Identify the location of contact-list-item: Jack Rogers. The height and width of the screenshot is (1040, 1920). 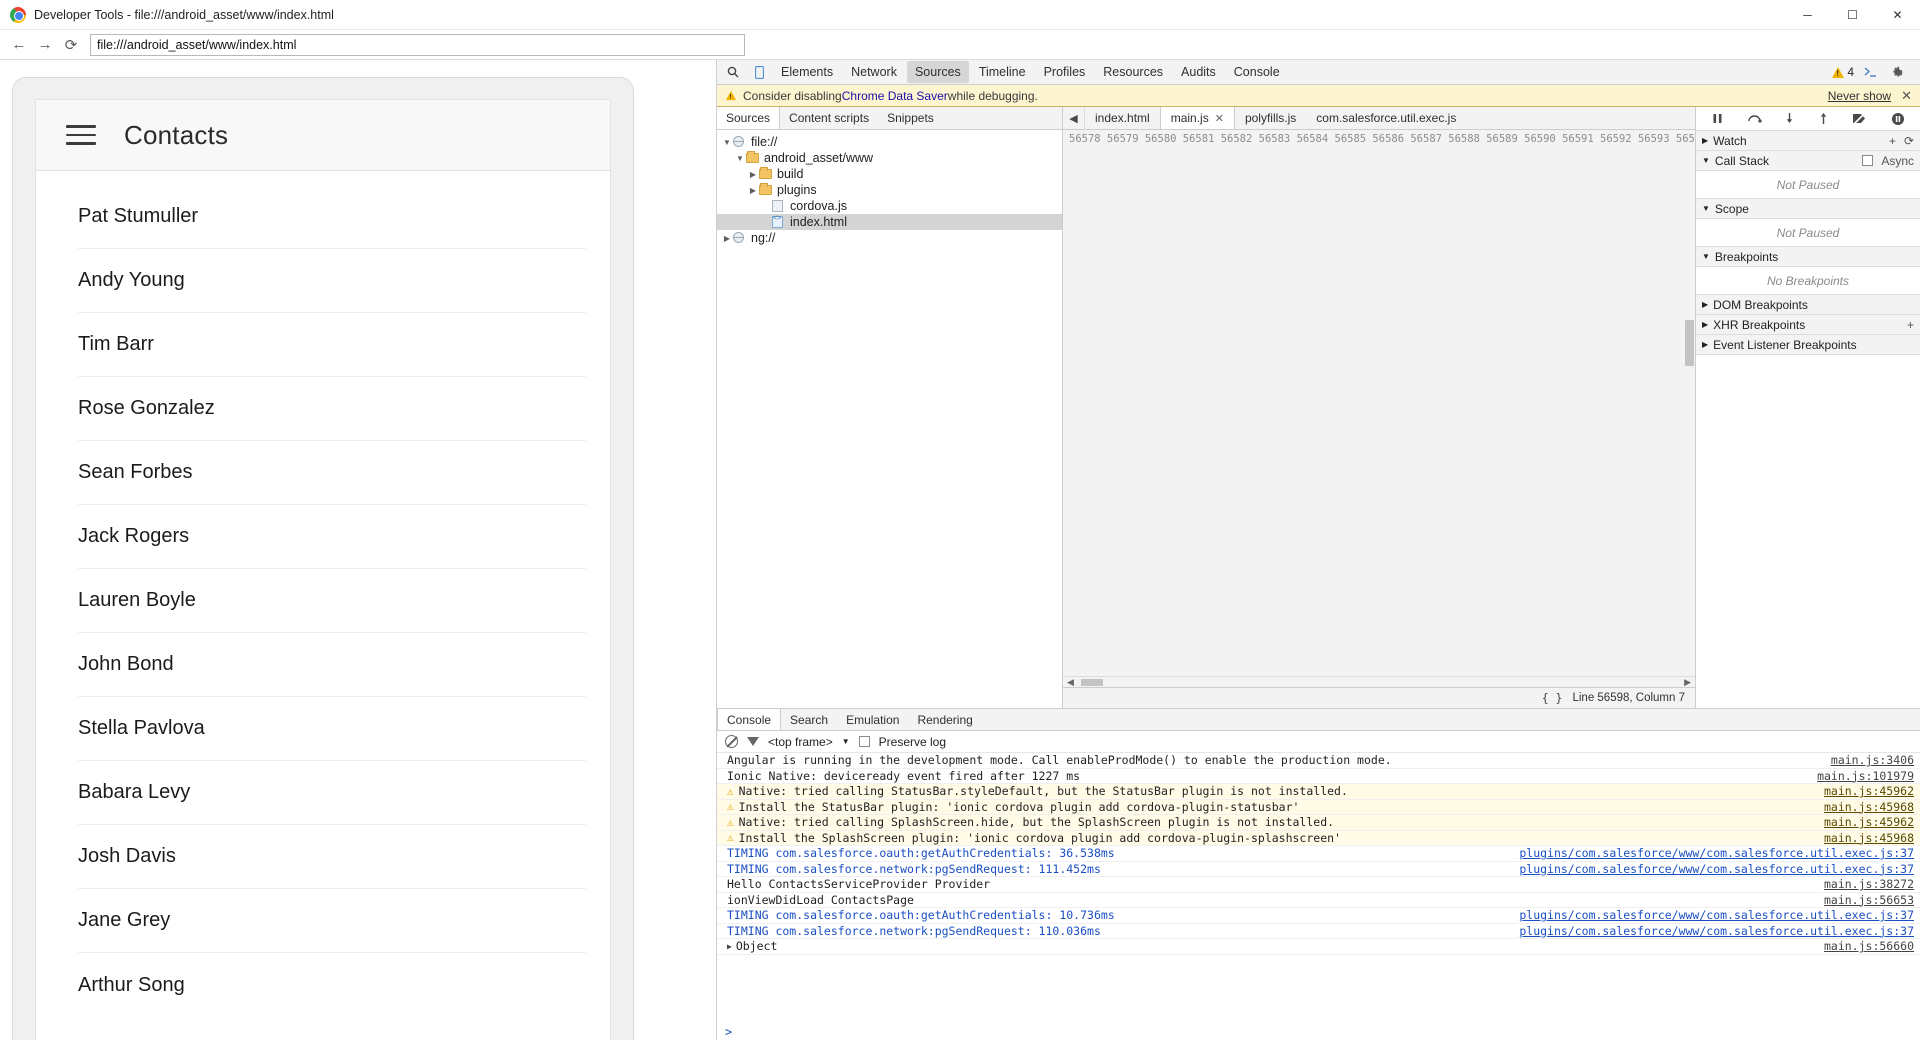
(332, 537).